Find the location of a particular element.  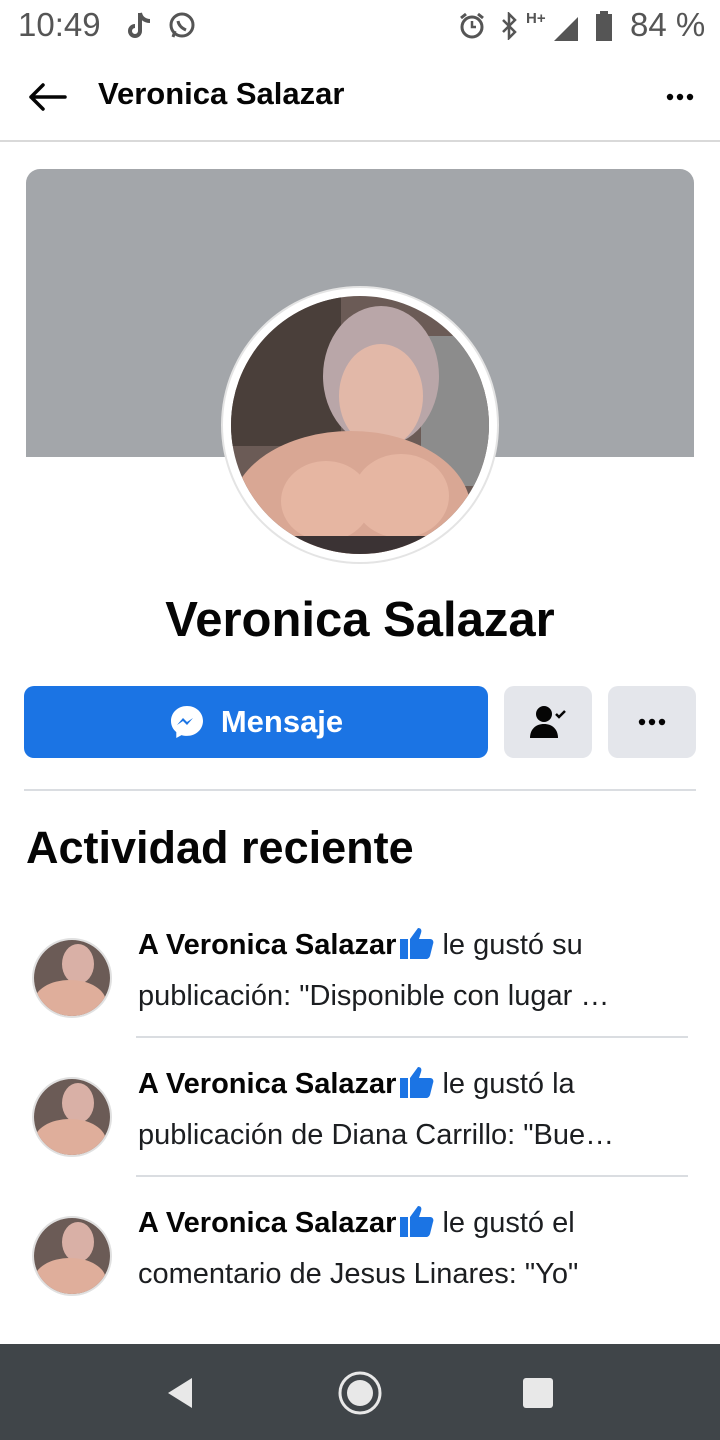

activity-description: comentario de Jesus Linares: "Yo" is located at coordinates (358, 1274).